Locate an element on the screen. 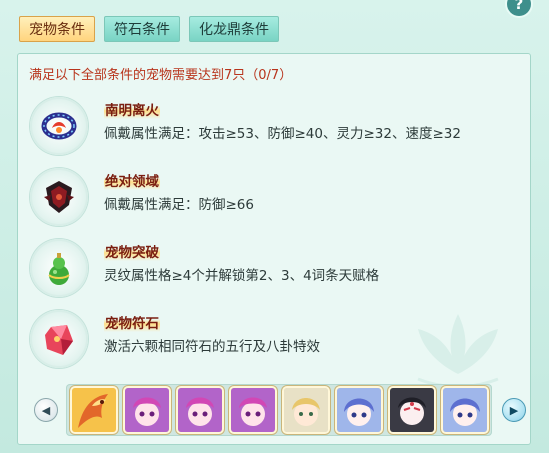 The height and width of the screenshot is (453, 549). help-icon: ? is located at coordinates (519, 6).